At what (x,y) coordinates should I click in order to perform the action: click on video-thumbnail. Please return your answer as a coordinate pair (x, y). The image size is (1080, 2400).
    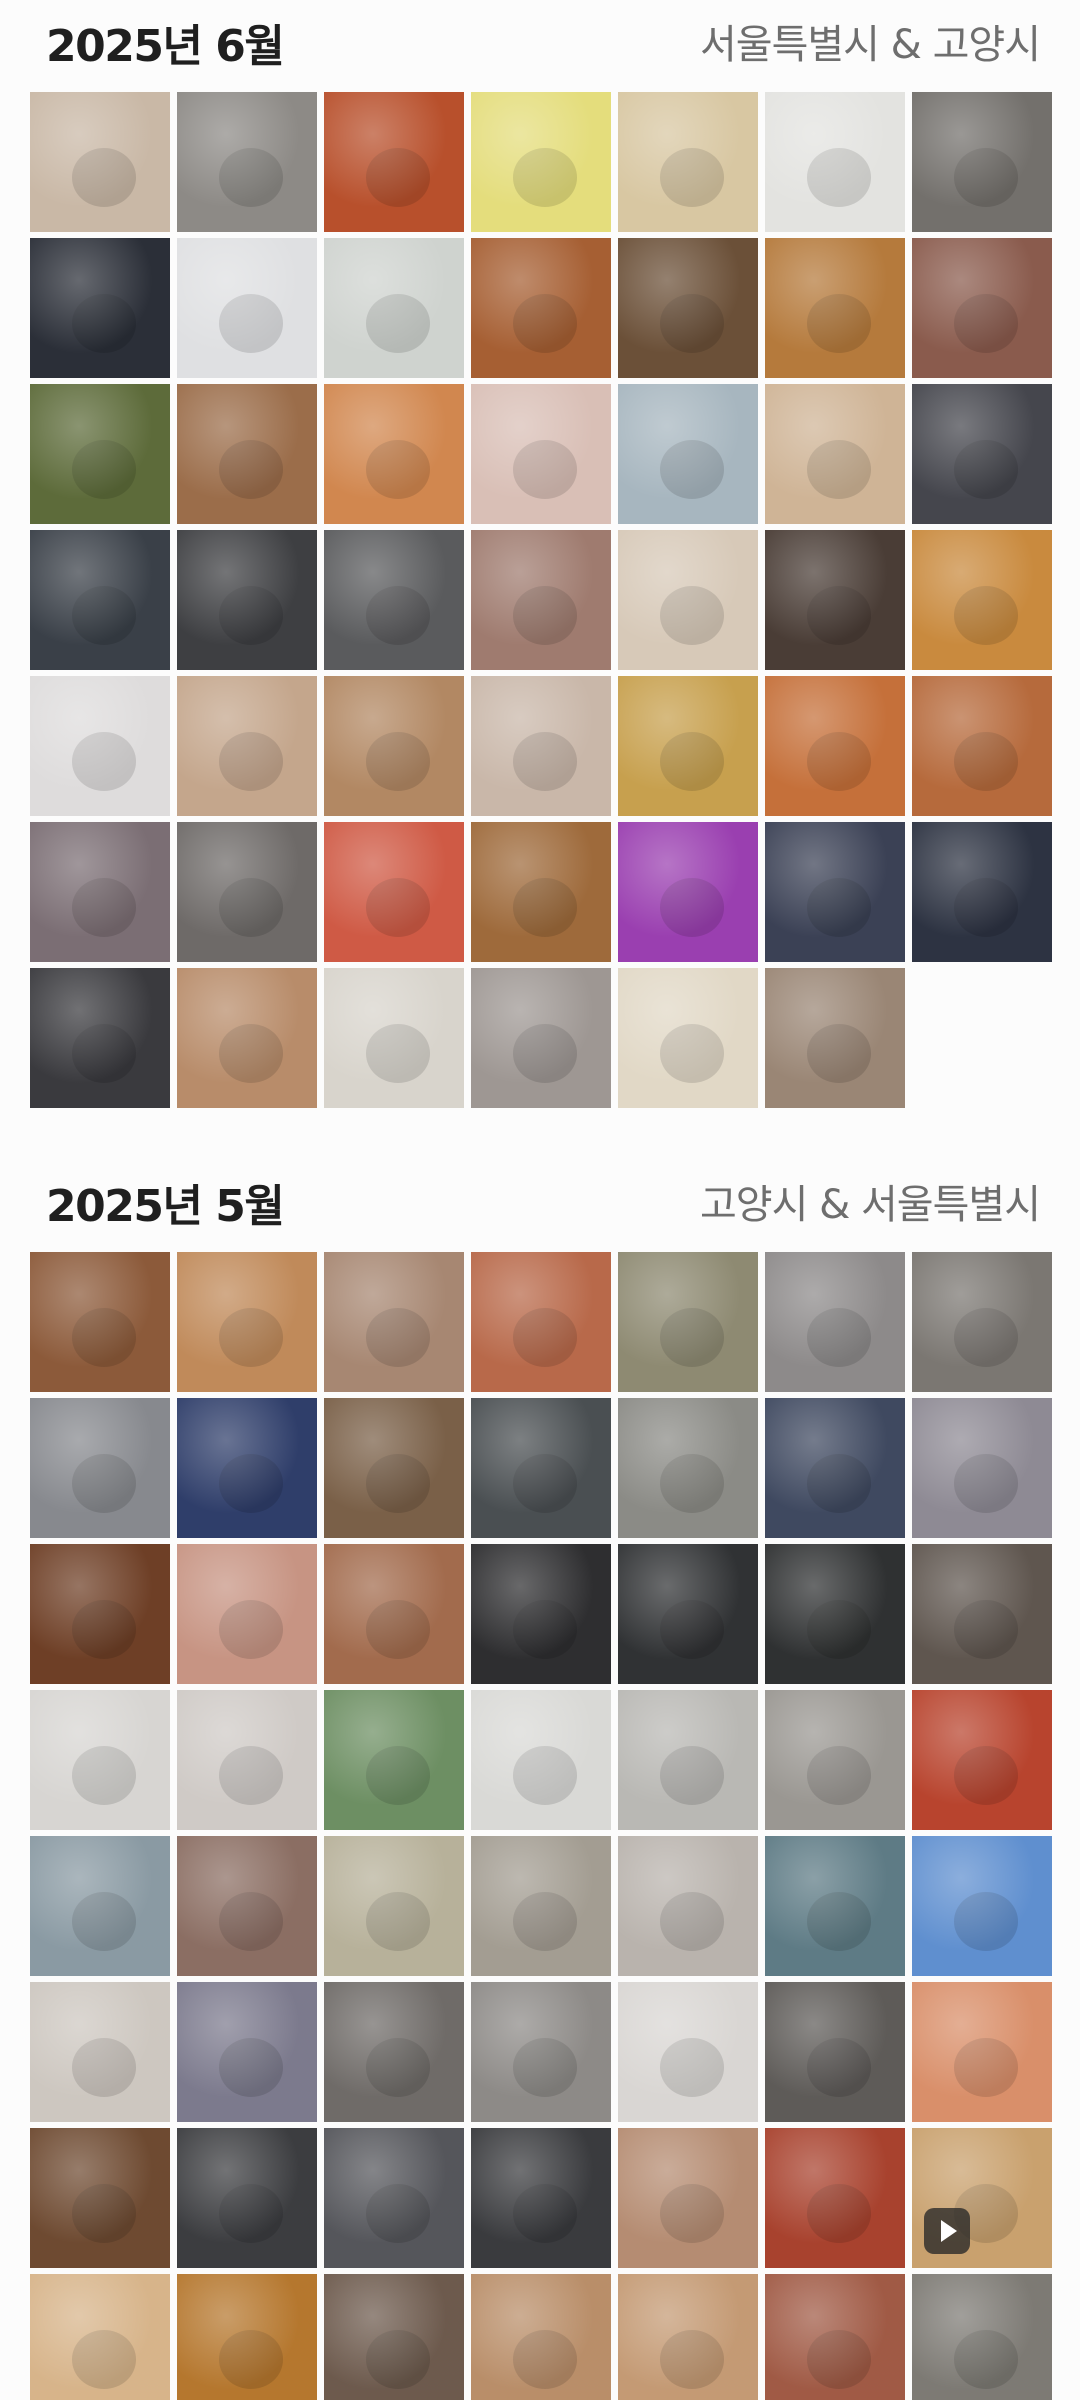
    Looking at the image, I should click on (982, 2198).